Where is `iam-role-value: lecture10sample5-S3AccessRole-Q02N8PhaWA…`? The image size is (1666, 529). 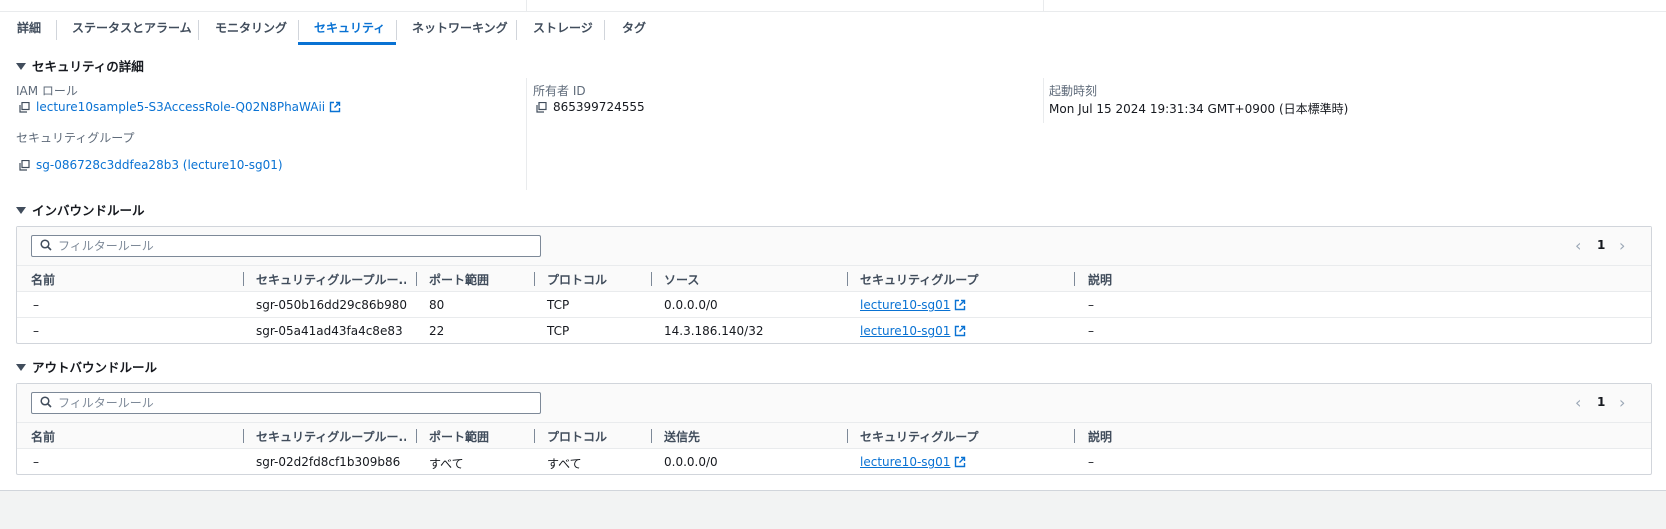
iam-role-value: lecture10sample5-S3AccessRole-Q02N8PhaWA… is located at coordinates (180, 108).